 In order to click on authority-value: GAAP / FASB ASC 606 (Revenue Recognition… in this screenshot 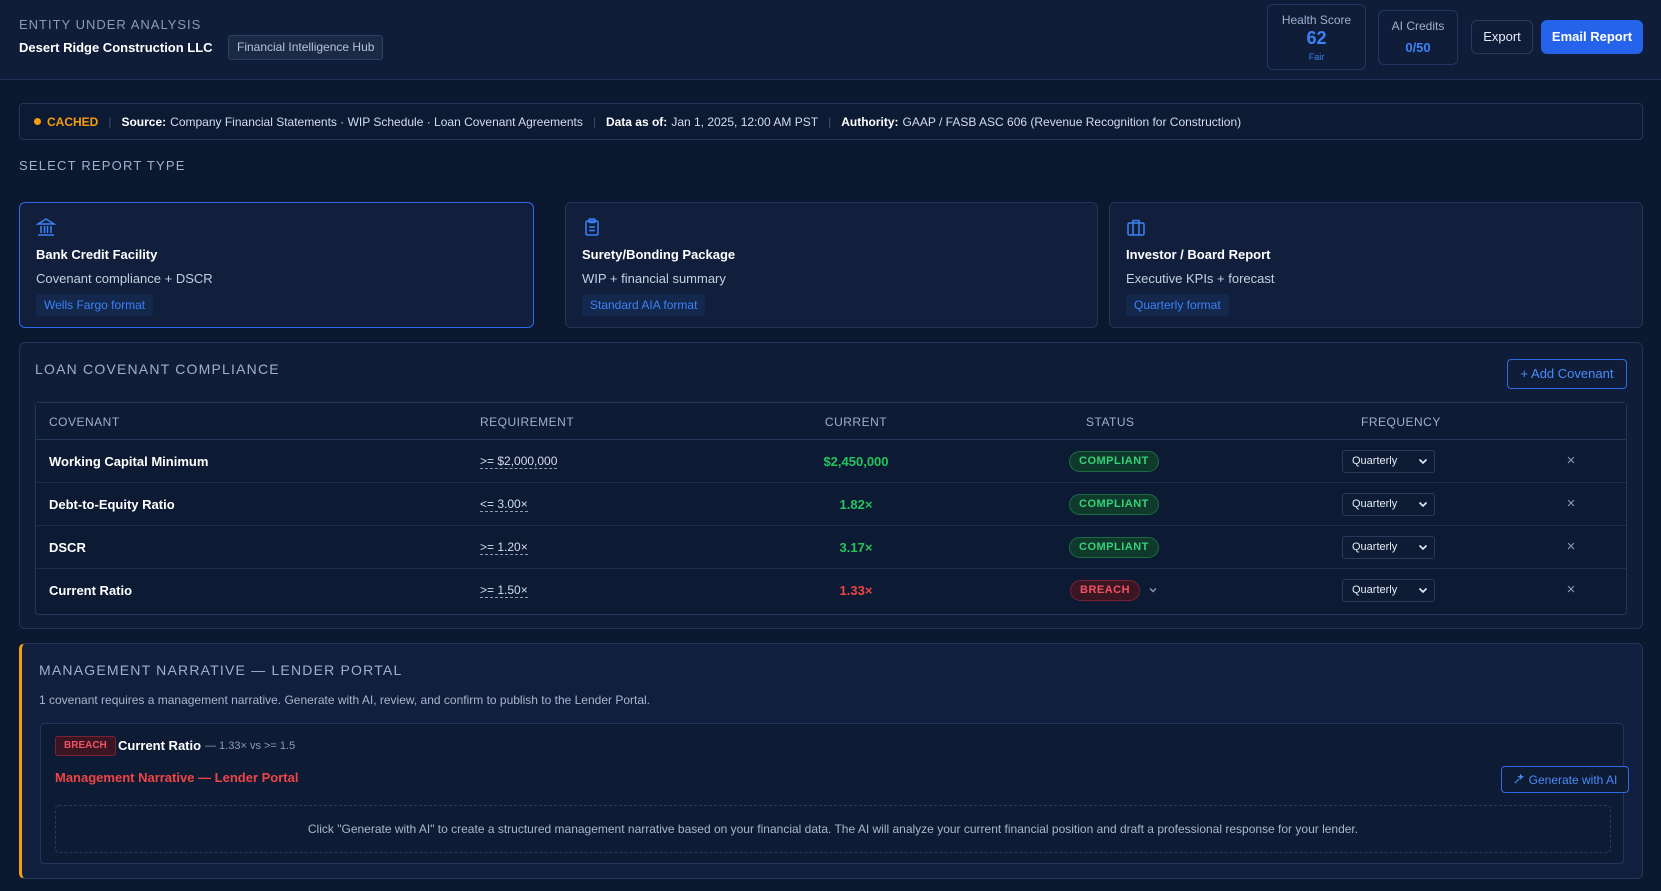, I will do `click(1072, 121)`.